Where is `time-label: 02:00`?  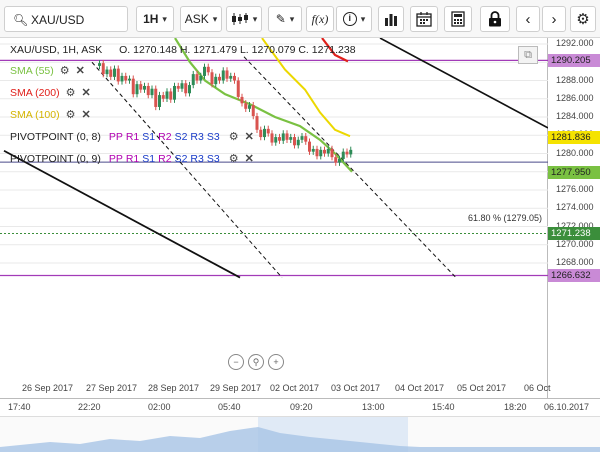
time-label: 02:00 is located at coordinates (159, 407).